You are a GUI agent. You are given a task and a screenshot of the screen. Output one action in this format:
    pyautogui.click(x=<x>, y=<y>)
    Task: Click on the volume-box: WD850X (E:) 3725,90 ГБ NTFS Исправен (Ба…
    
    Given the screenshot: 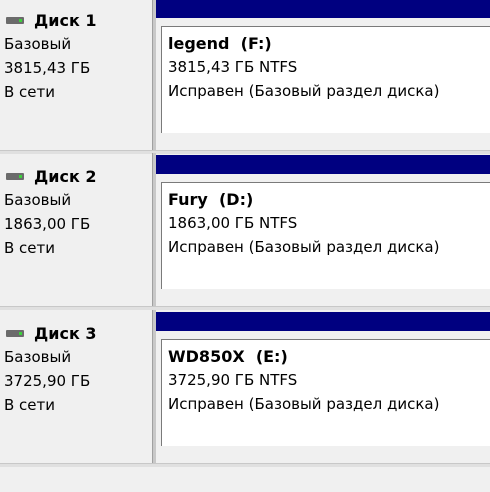 What is the action you would take?
    pyautogui.click(x=325, y=392)
    